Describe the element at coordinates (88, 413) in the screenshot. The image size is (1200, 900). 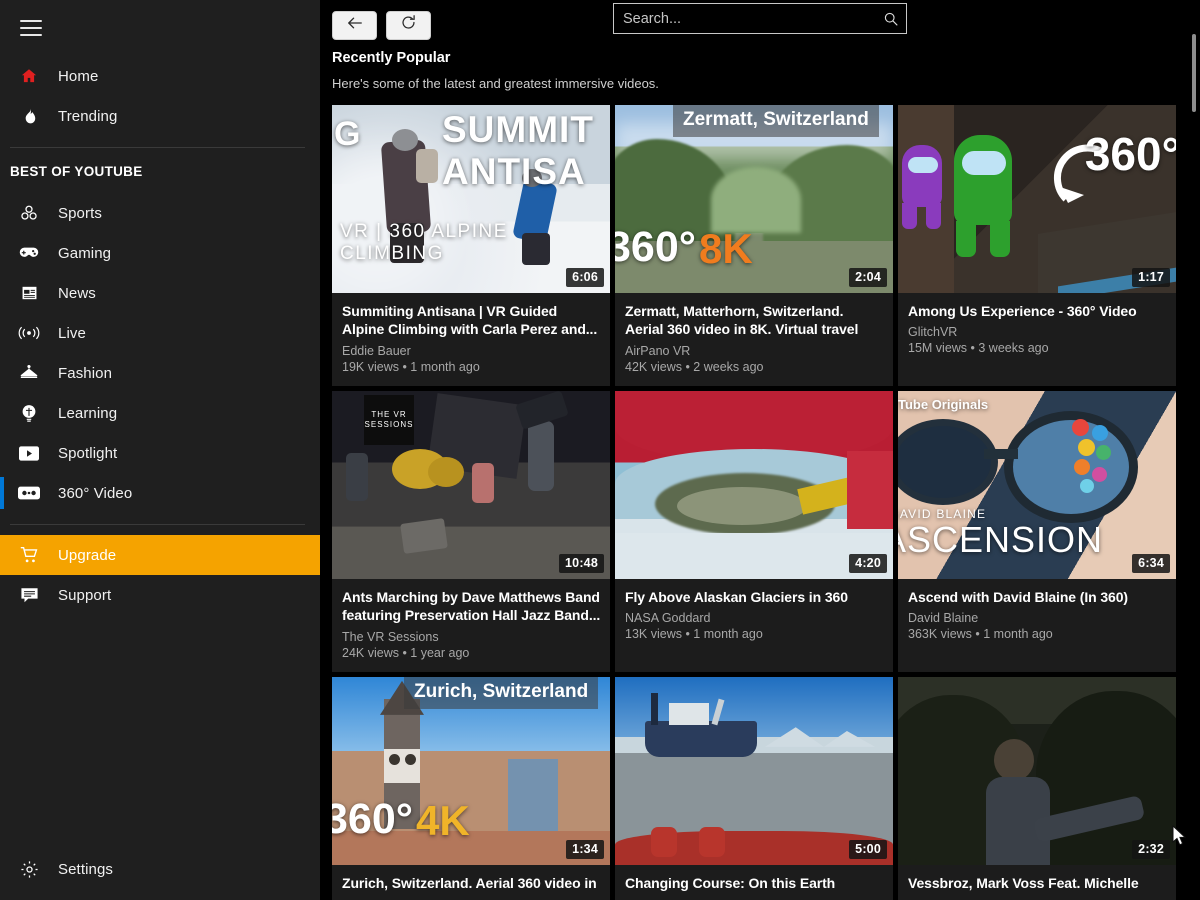
I see `sidebar-item-label: Learning` at that location.